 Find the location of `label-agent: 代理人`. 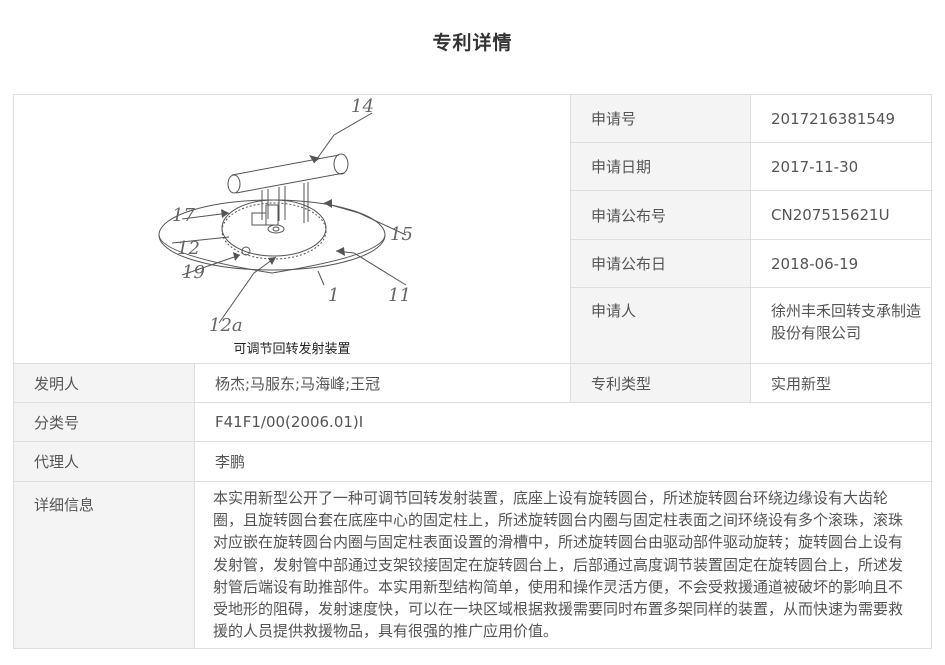

label-agent: 代理人 is located at coordinates (104, 461).